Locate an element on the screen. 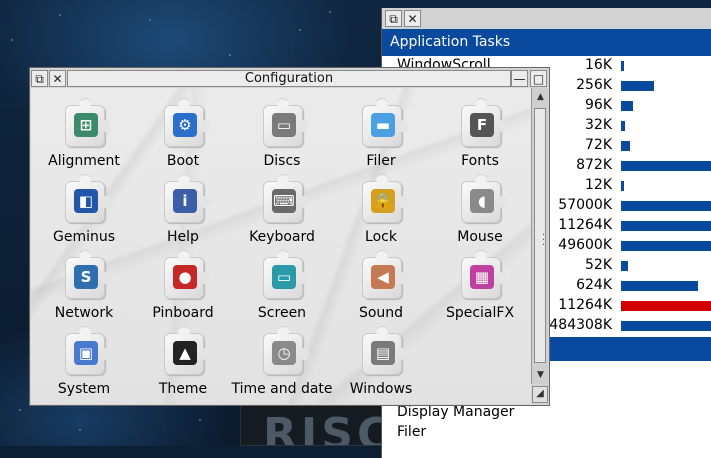 The image size is (711, 458). icon-glyph: 🔒 is located at coordinates (383, 201).